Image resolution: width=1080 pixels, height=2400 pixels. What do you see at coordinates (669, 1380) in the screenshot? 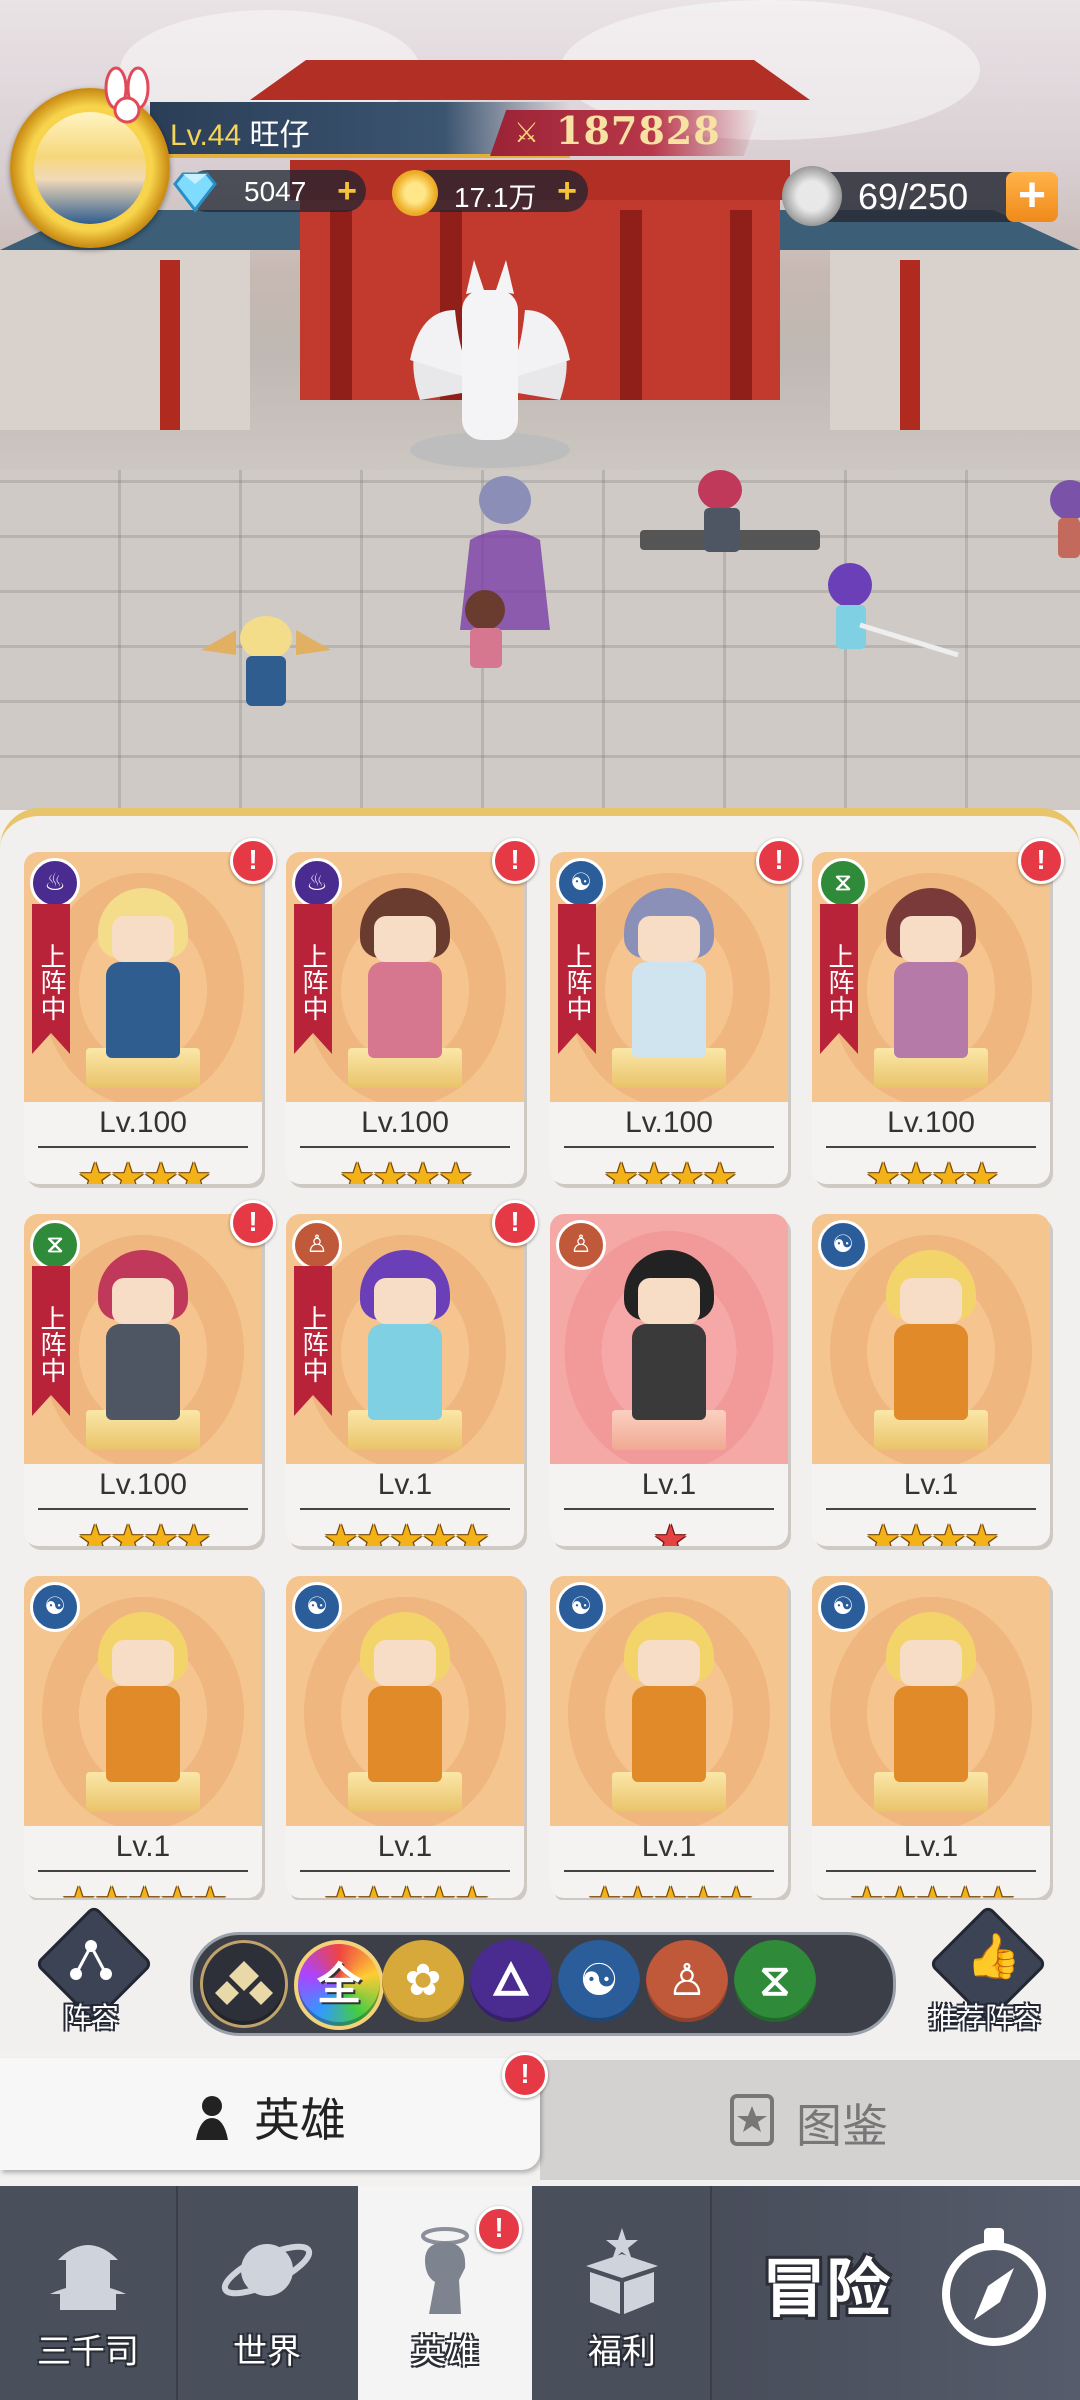
I see `hero-card: ♙ Lv.1 ★` at bounding box center [669, 1380].